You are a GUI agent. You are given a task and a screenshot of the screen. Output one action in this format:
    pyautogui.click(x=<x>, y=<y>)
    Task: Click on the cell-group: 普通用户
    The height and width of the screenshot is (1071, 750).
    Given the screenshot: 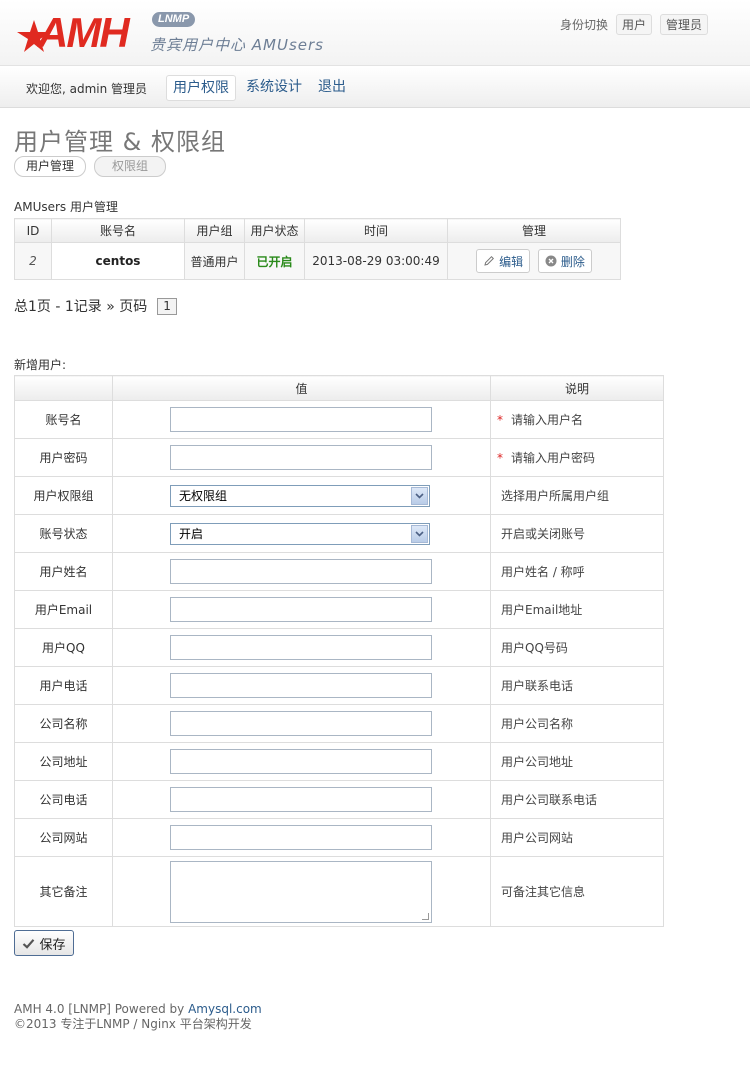 What is the action you would take?
    pyautogui.click(x=214, y=261)
    